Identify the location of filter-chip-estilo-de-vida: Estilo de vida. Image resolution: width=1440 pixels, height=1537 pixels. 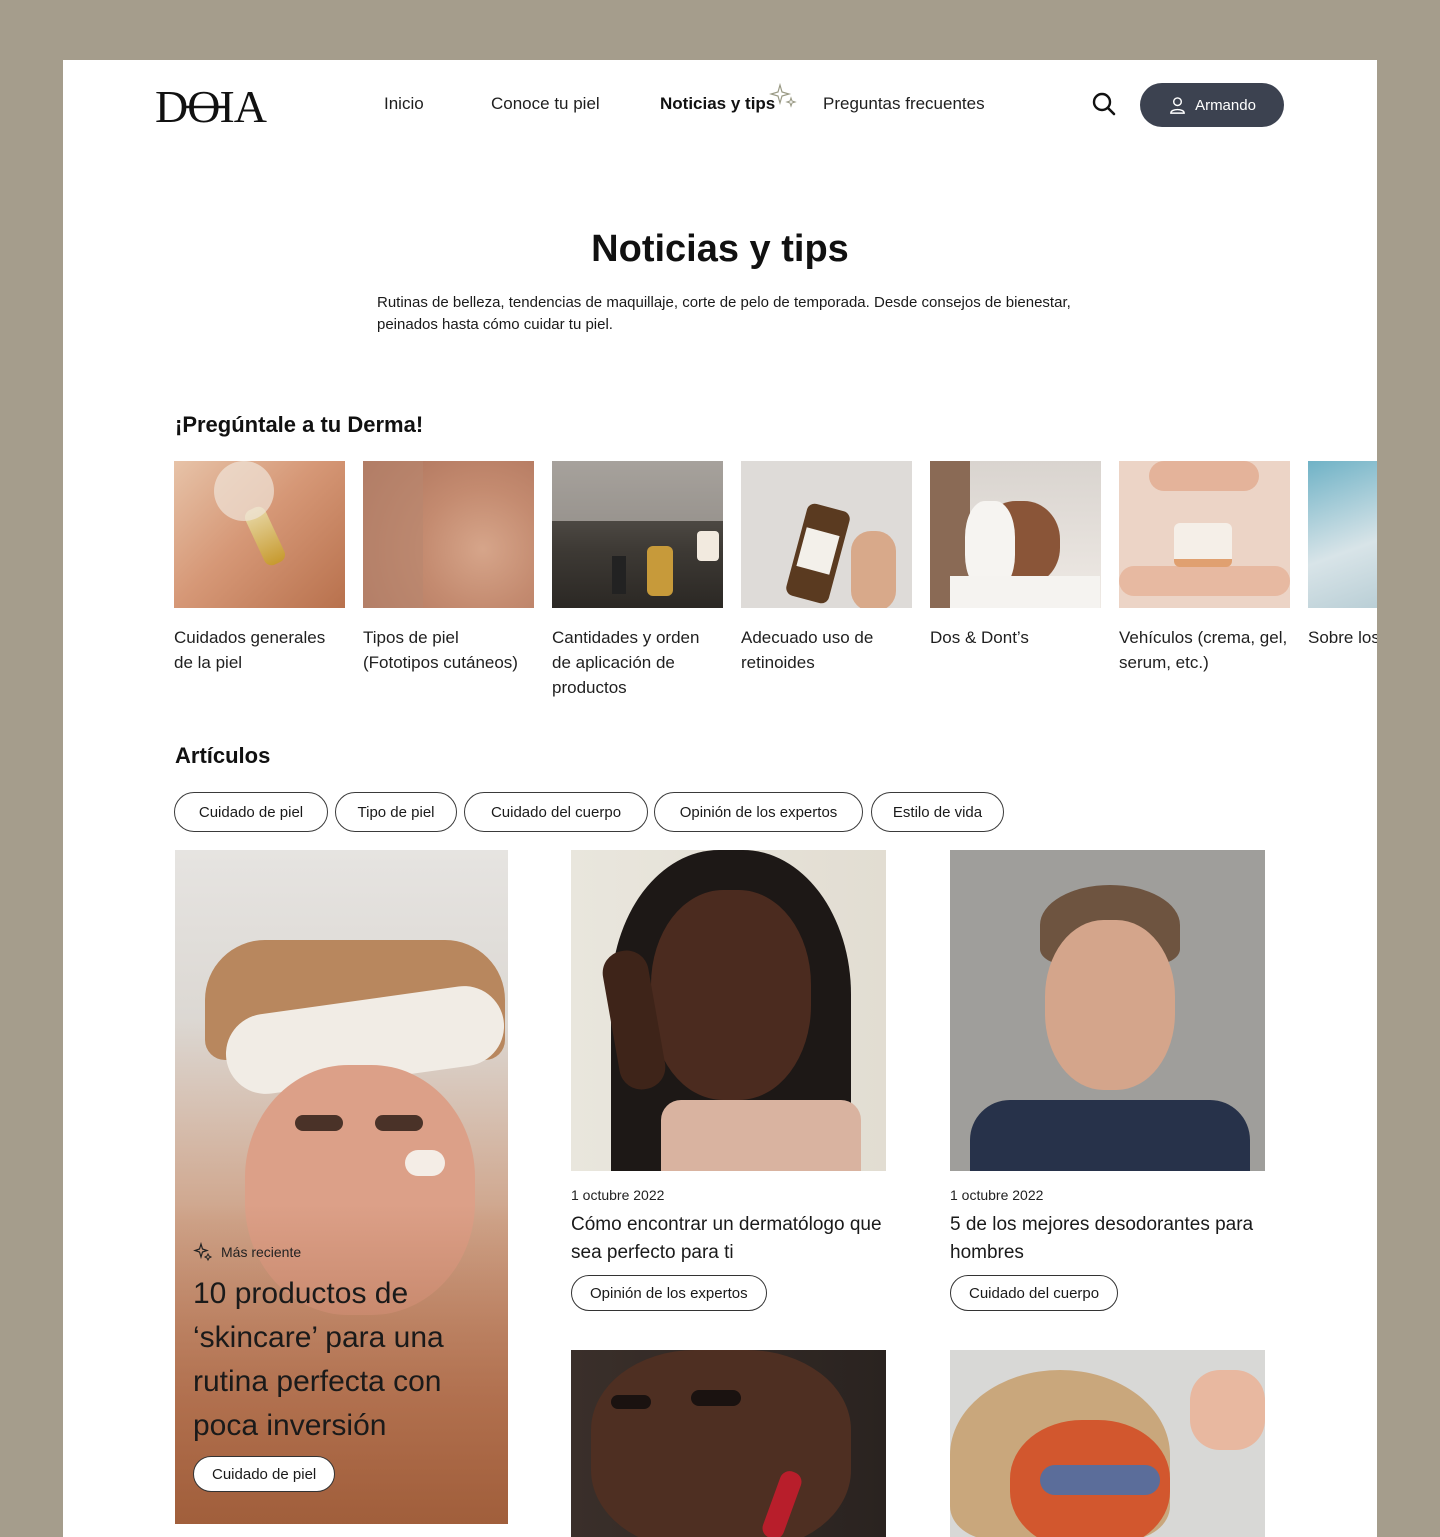
(937, 812).